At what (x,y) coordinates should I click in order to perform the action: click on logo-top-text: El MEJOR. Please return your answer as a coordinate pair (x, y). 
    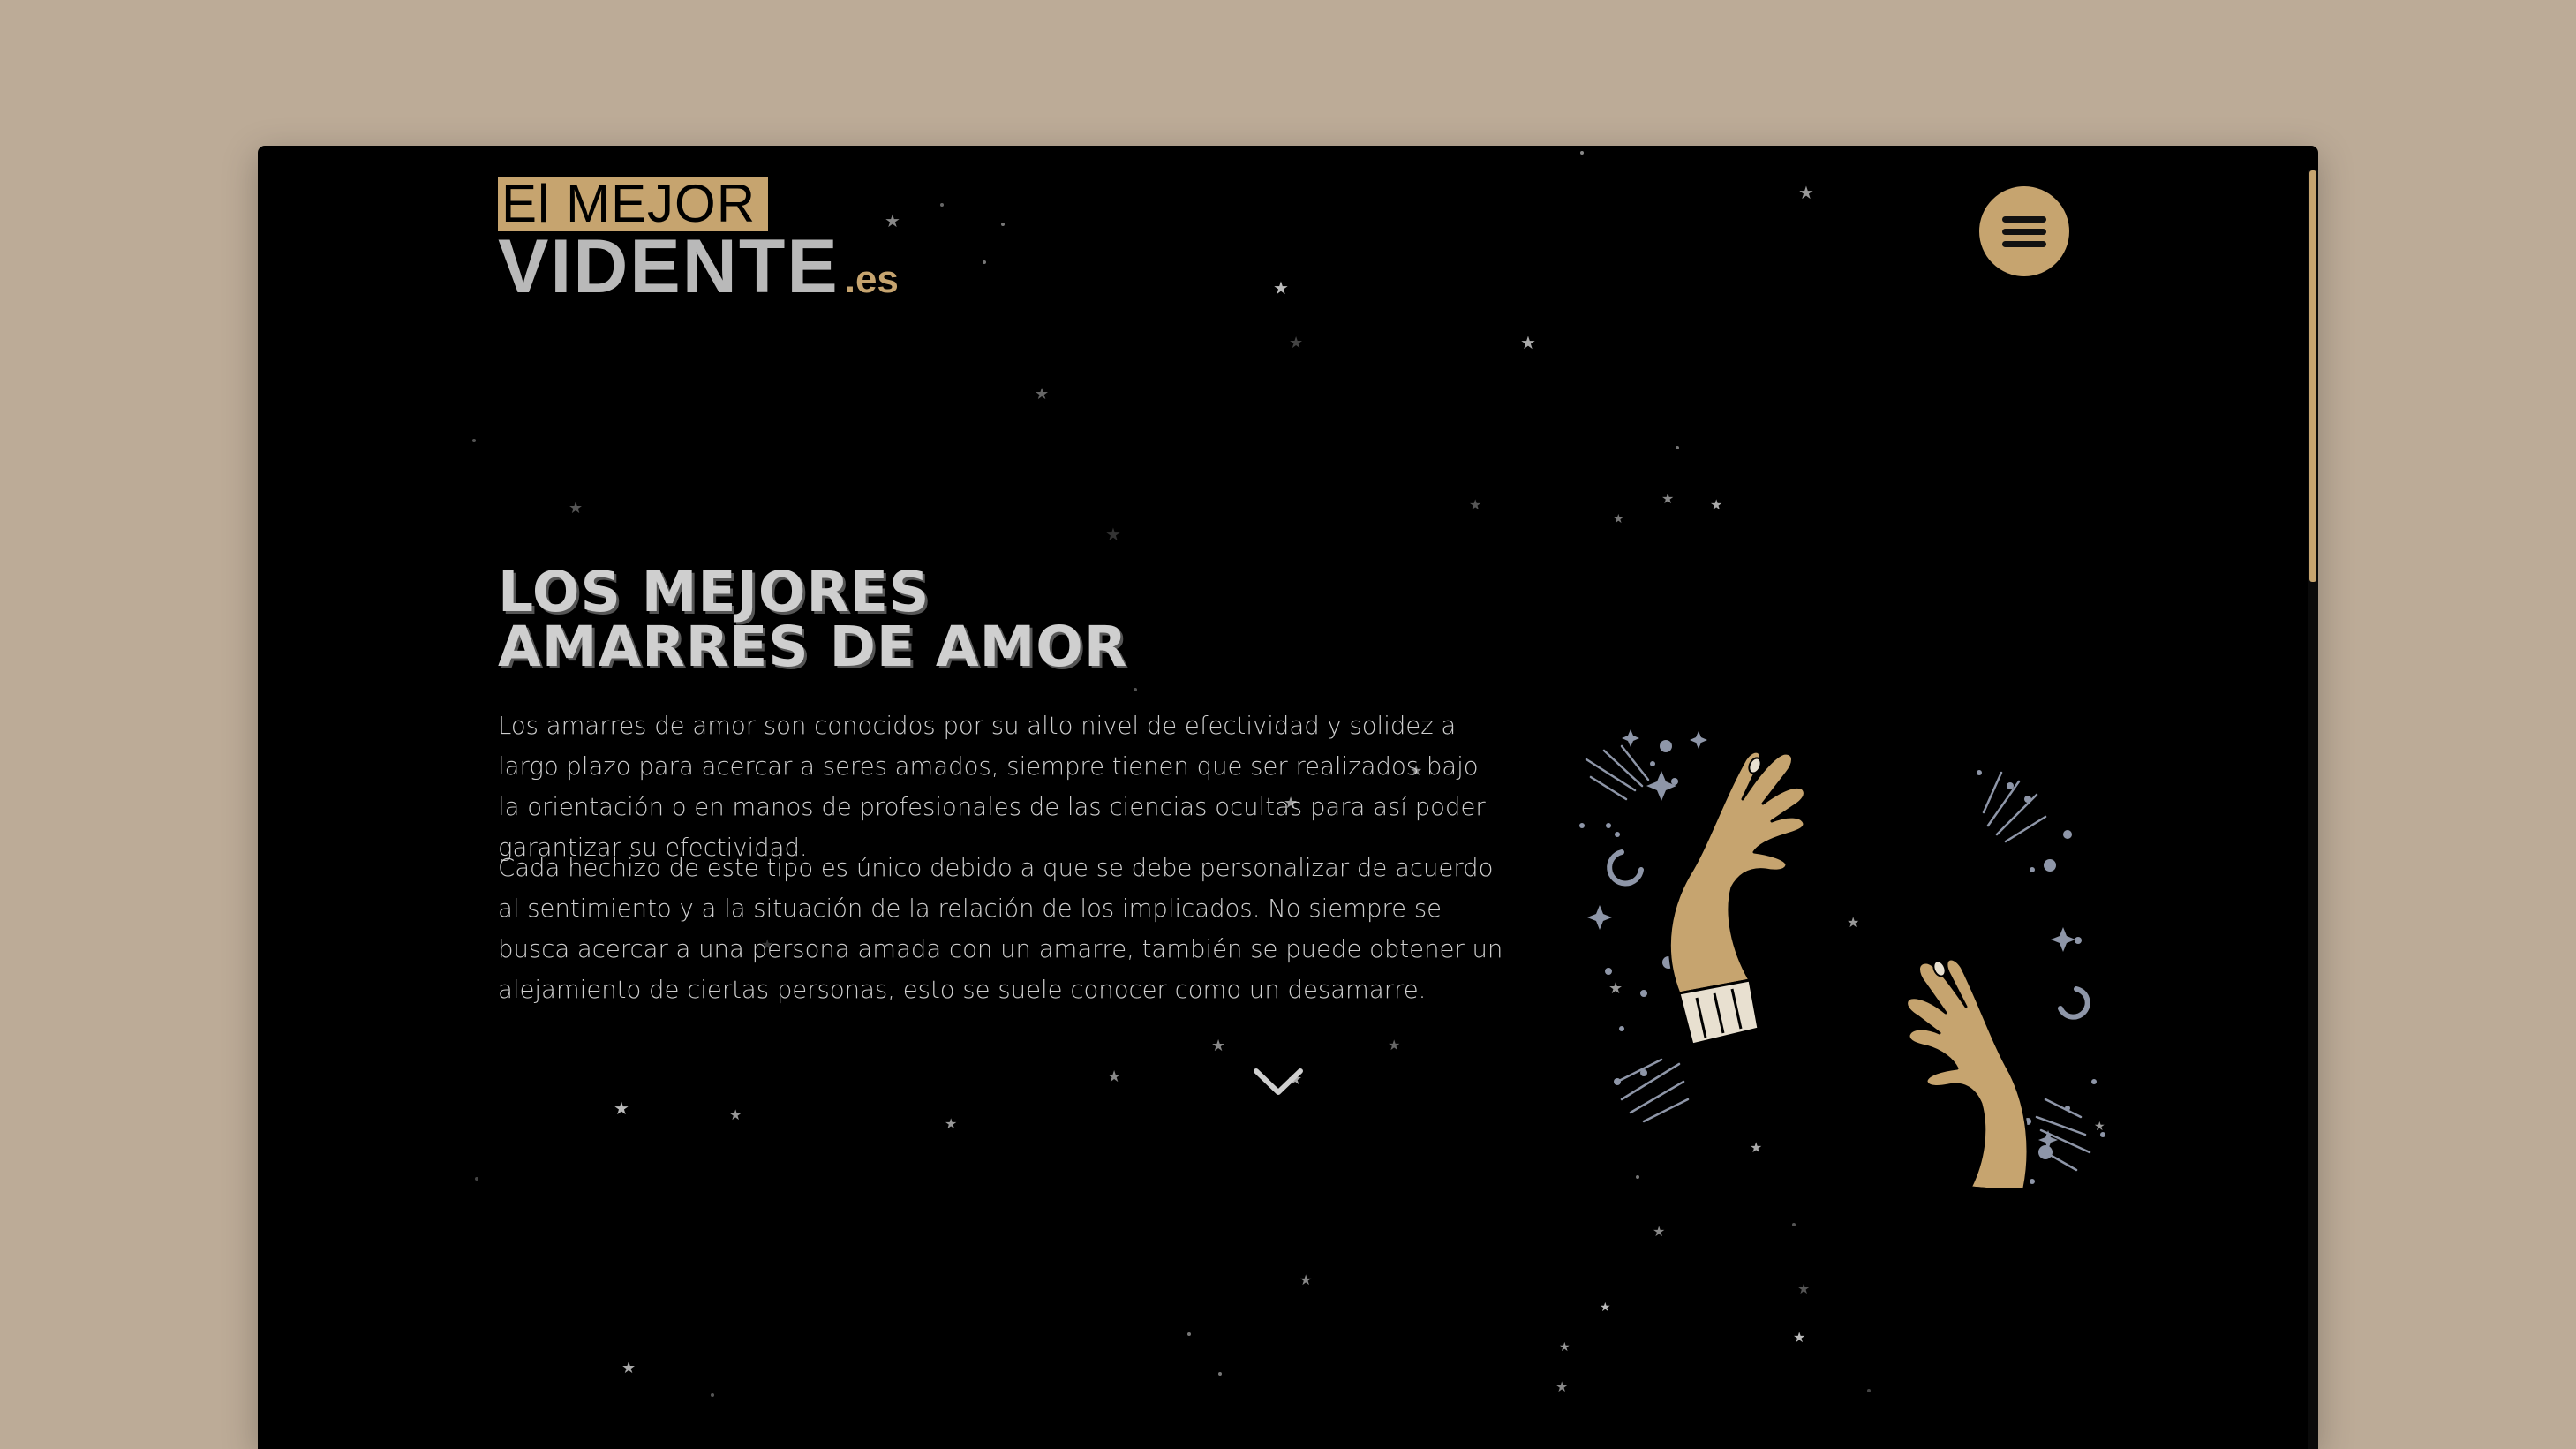
    Looking at the image, I should click on (634, 204).